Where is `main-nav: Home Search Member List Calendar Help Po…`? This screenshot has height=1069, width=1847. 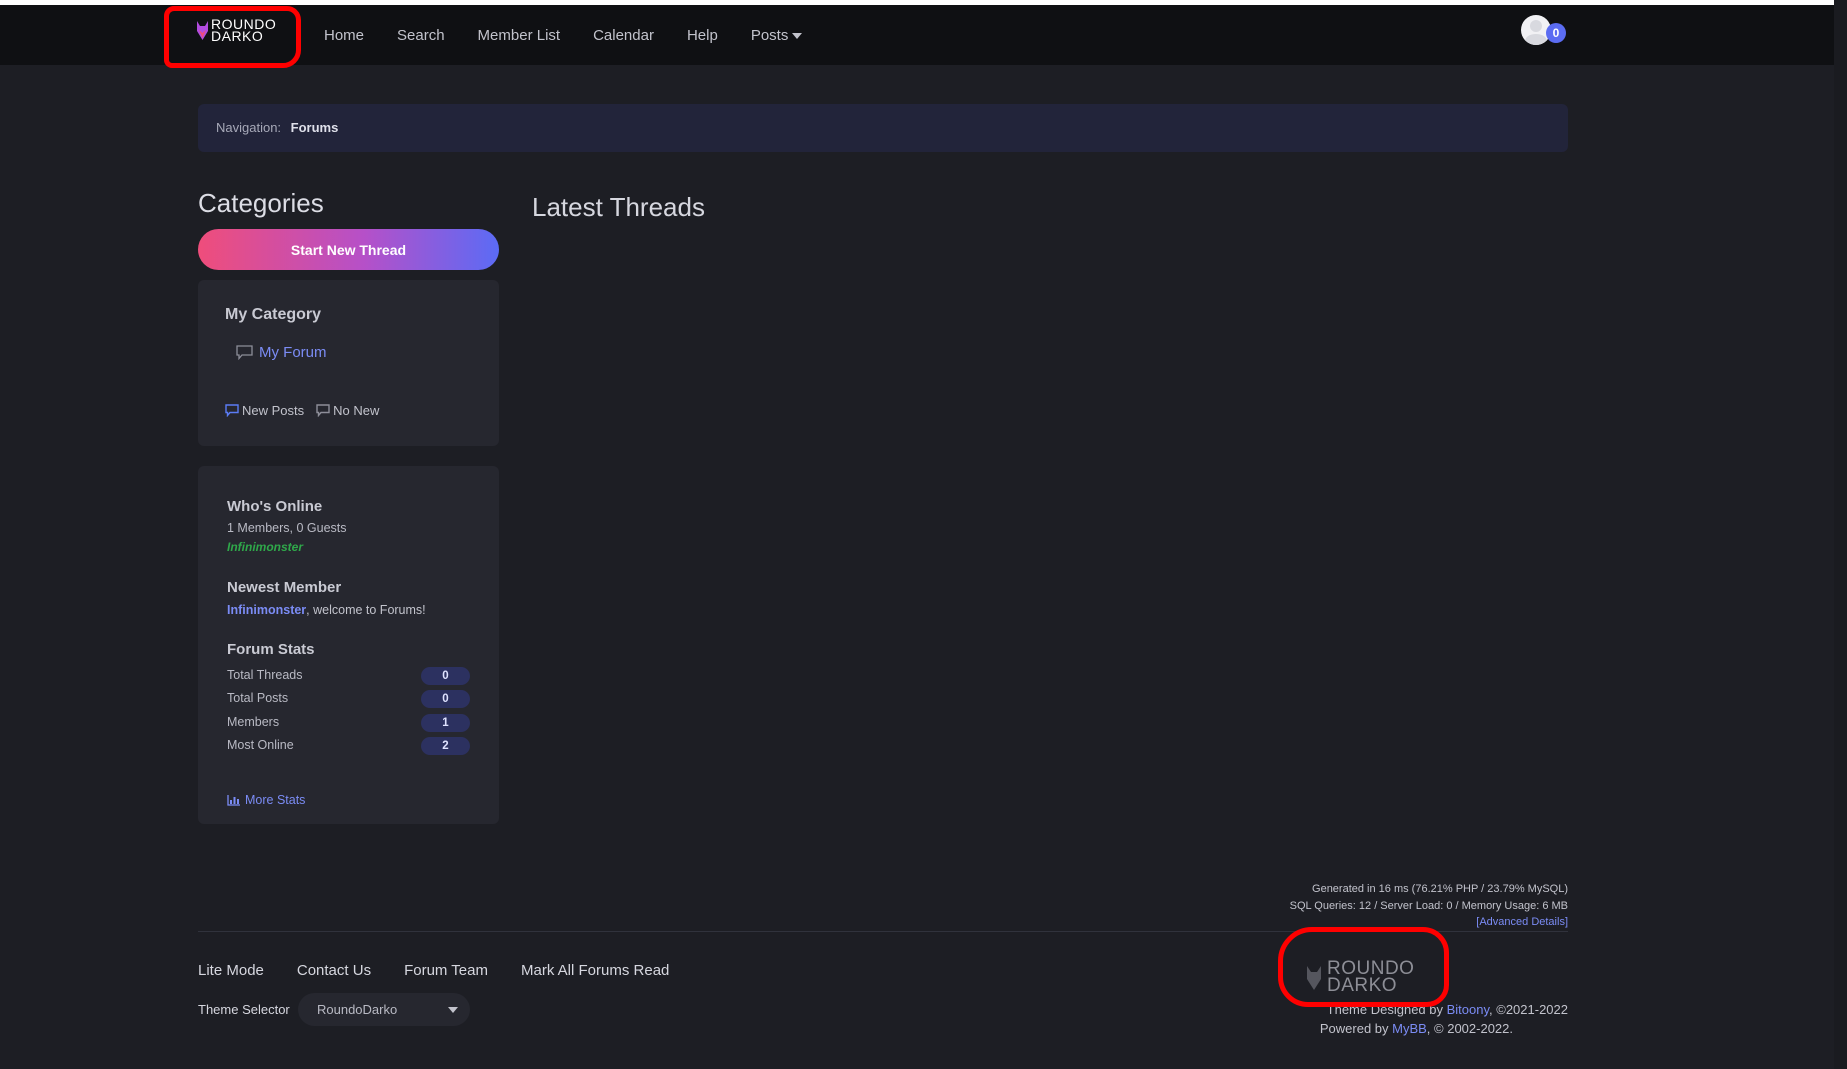 main-nav: Home Search Member List Calendar Help Po… is located at coordinates (579, 35).